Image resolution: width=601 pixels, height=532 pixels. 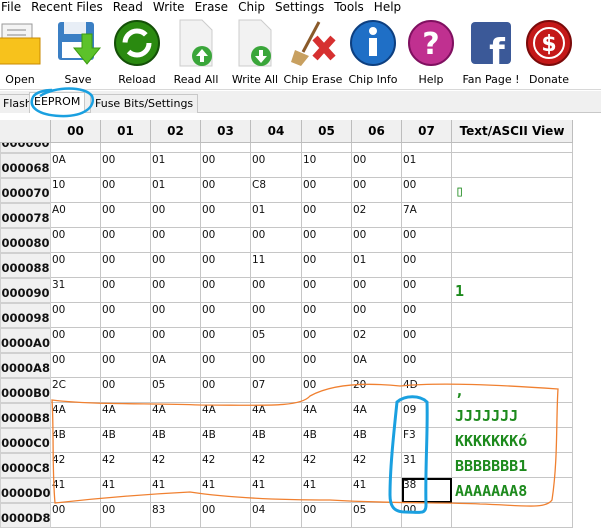 I want to click on reload-button: Reload, so click(x=137, y=52).